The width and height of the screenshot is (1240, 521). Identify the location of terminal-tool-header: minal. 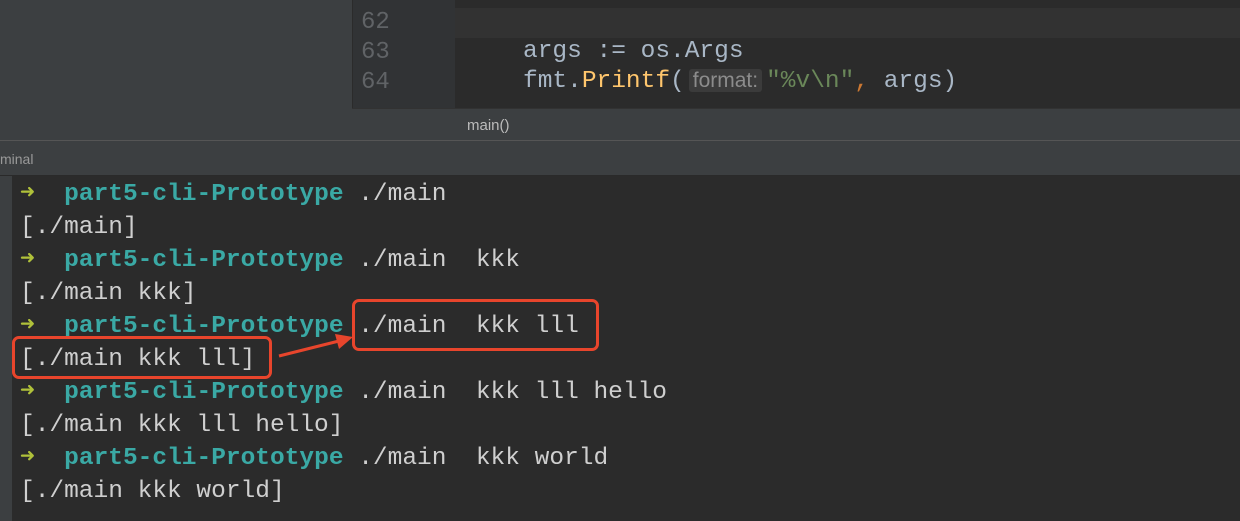
(620, 158).